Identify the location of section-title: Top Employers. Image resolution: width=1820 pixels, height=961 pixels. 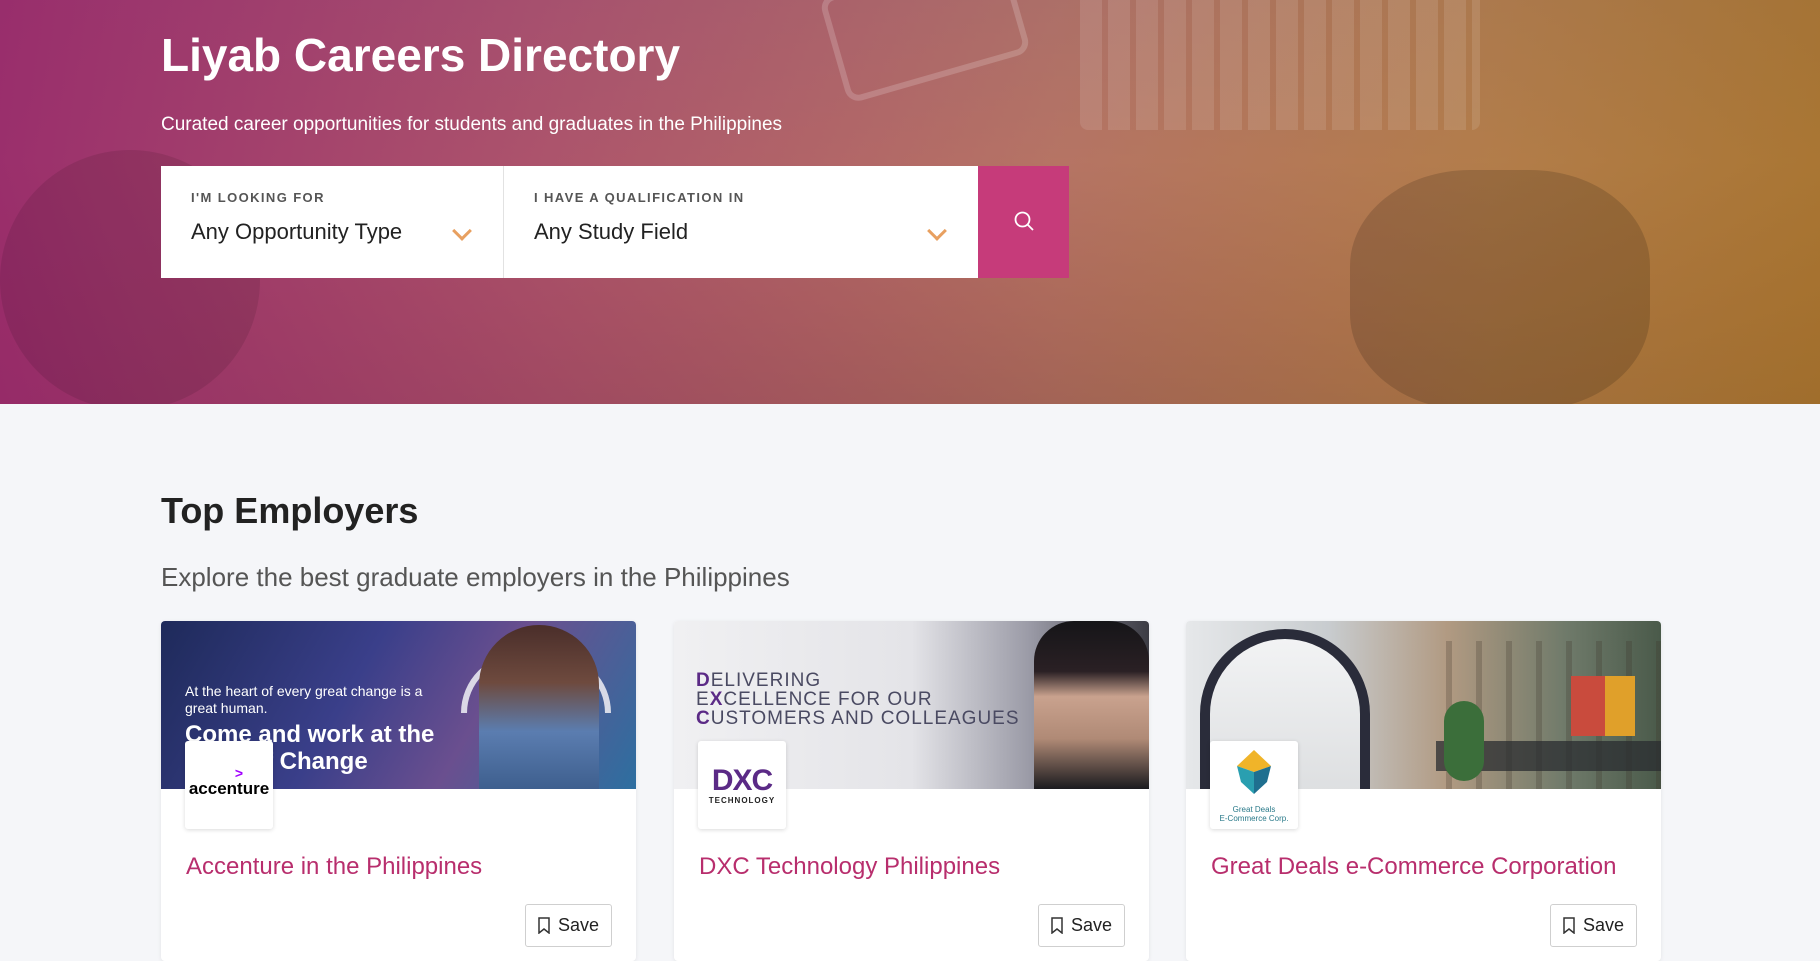
(290, 510).